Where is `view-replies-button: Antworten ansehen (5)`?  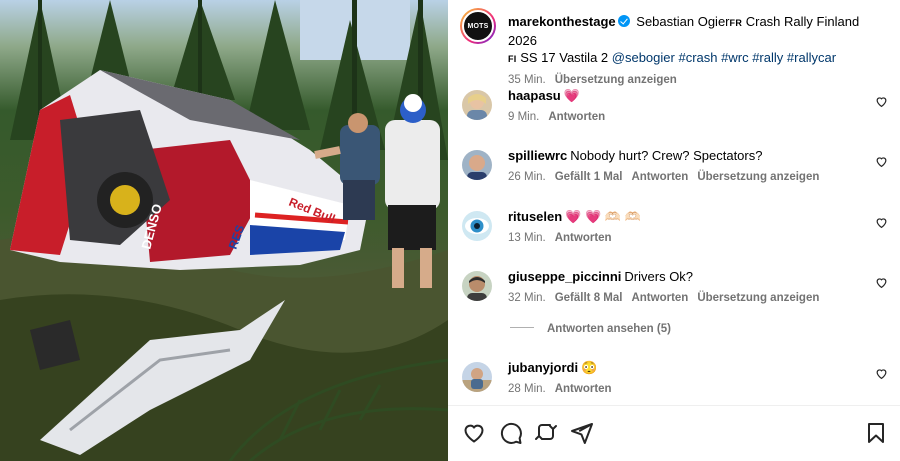 view-replies-button: Antworten ansehen (5) is located at coordinates (590, 329).